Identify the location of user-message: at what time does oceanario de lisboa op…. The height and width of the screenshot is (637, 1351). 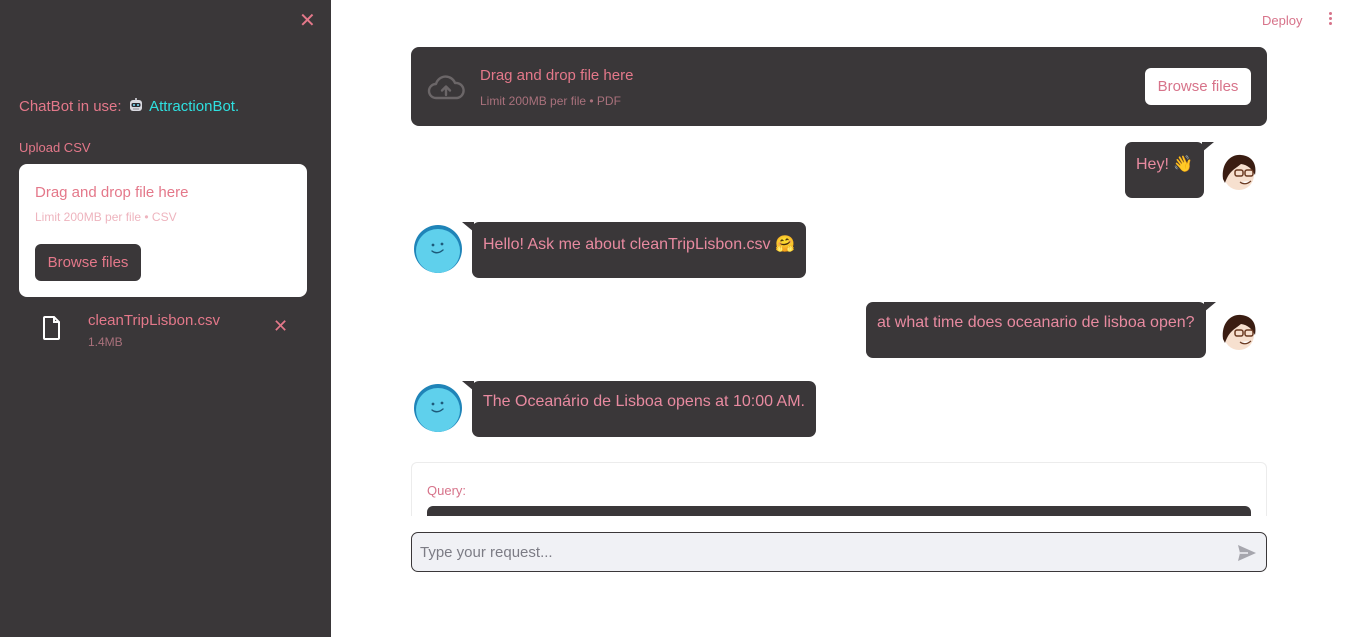
(1041, 330).